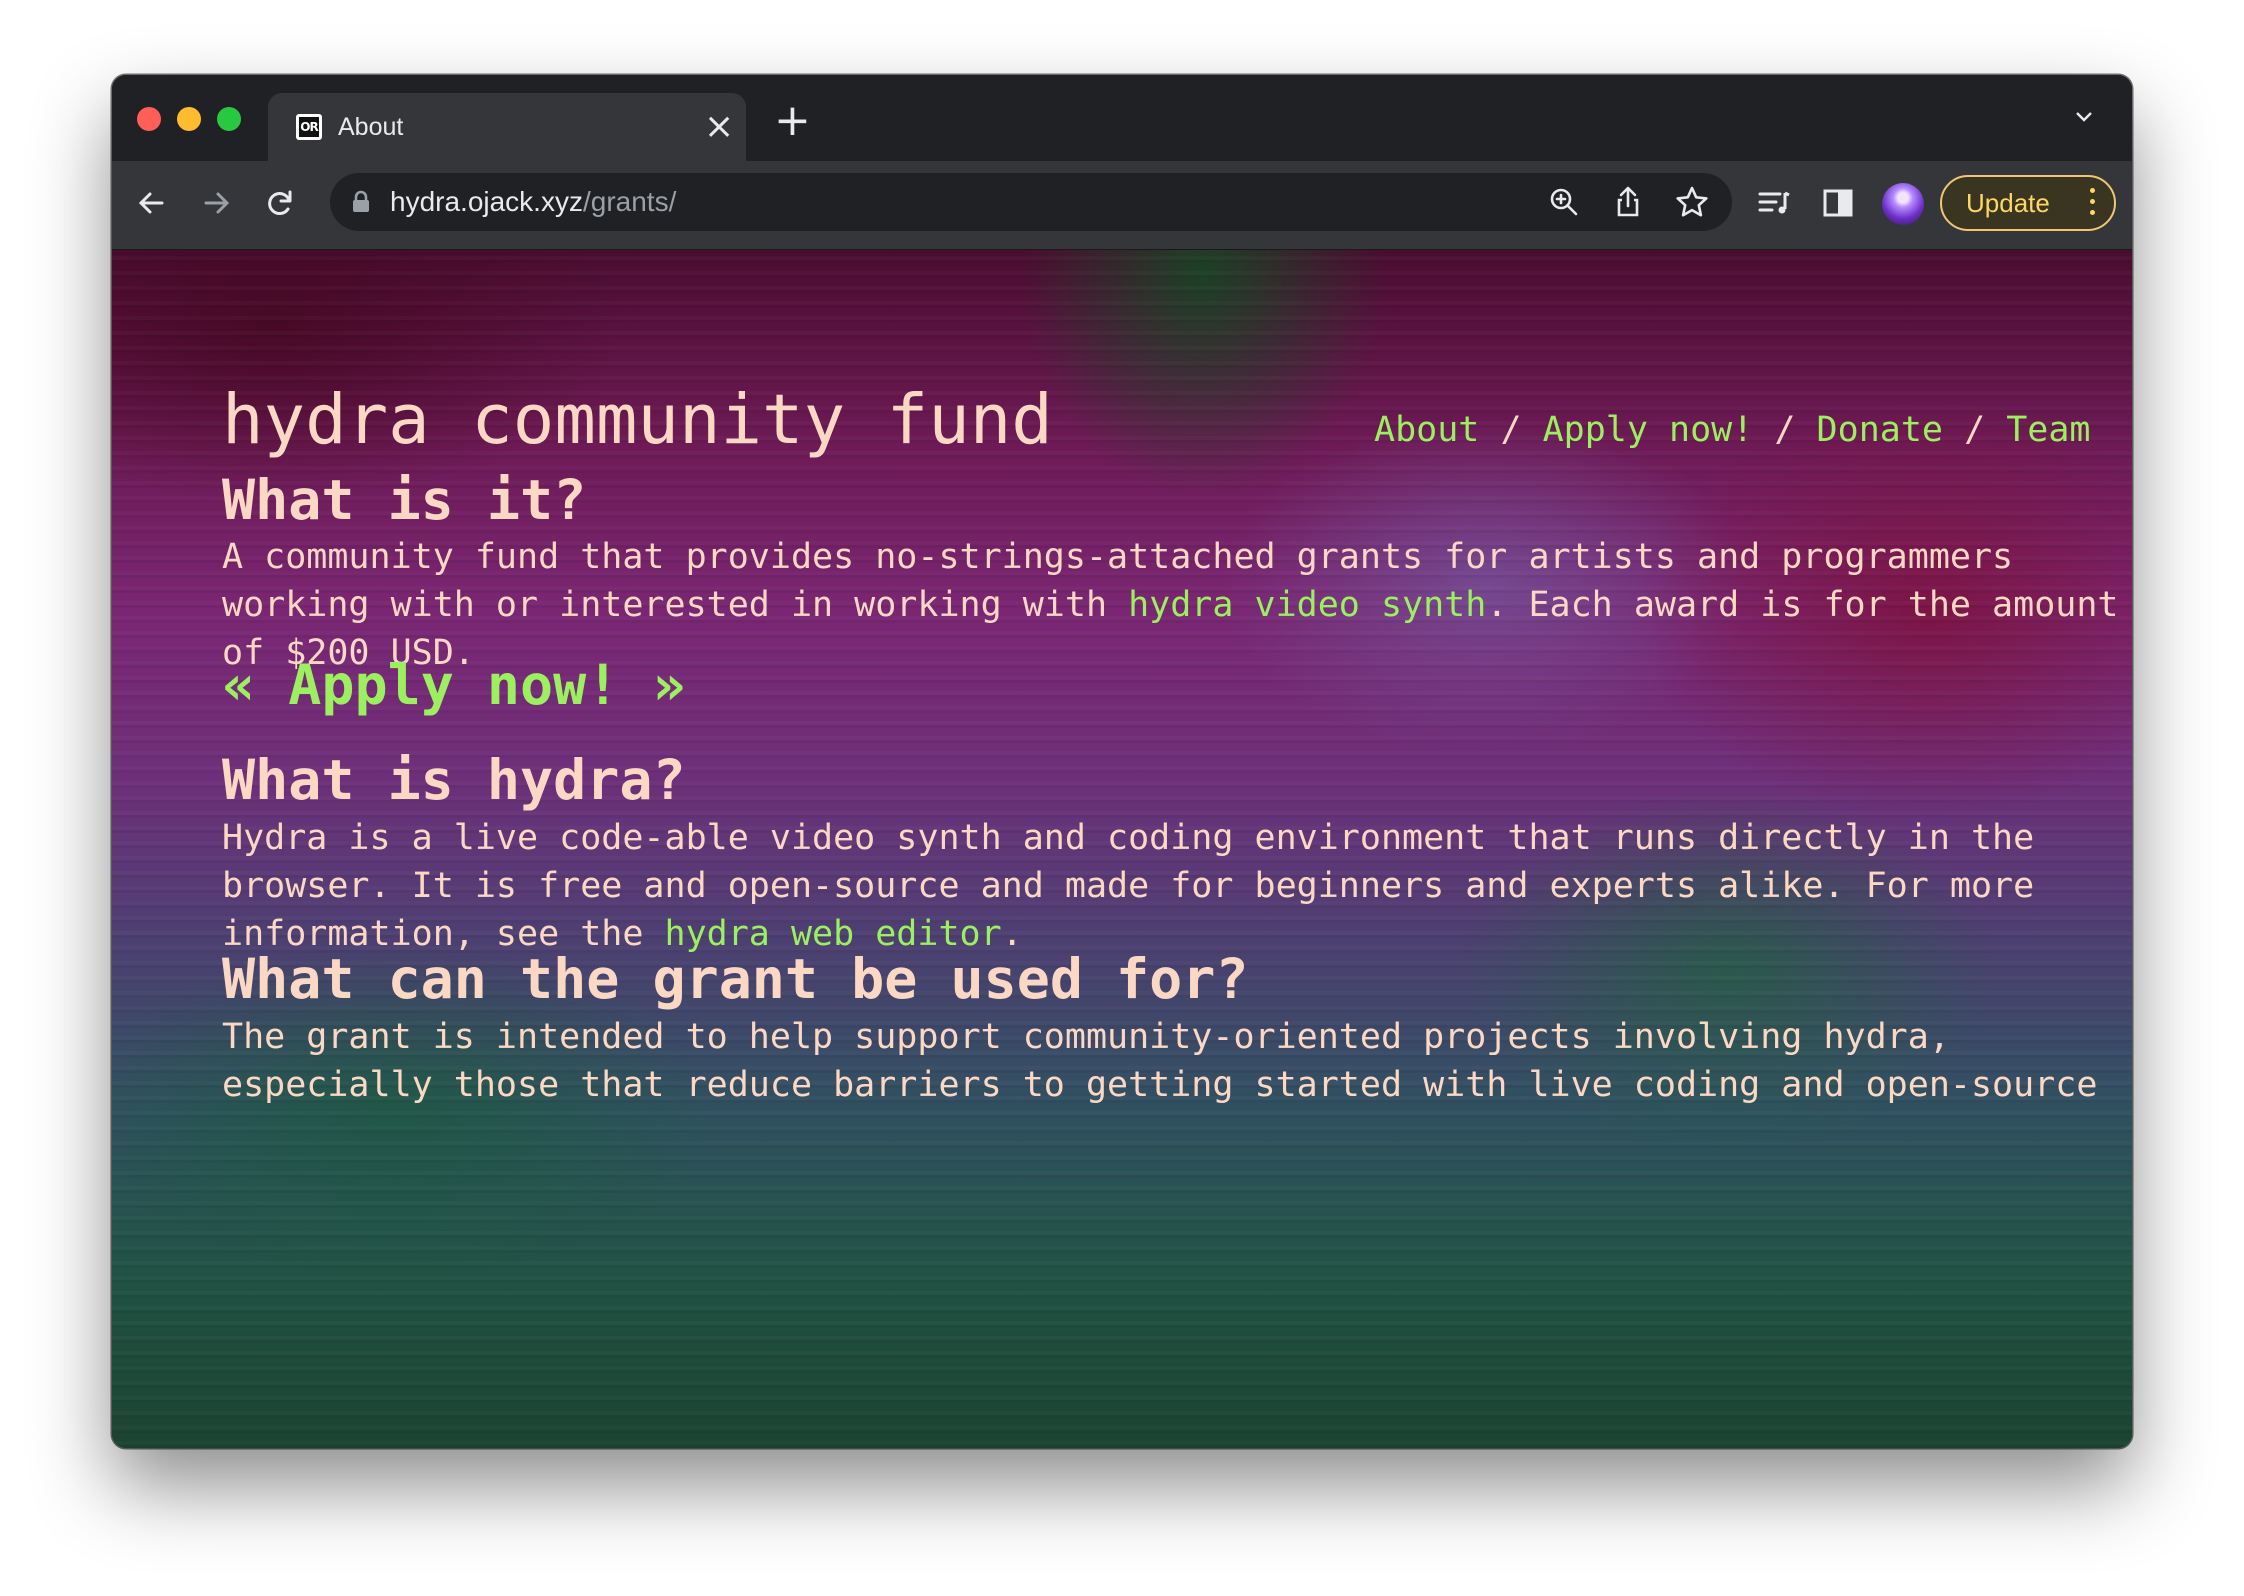 Image resolution: width=2244 pixels, height=1596 pixels. Describe the element at coordinates (404, 500) in the screenshot. I see `heading-what-is-it: What is it?` at that location.